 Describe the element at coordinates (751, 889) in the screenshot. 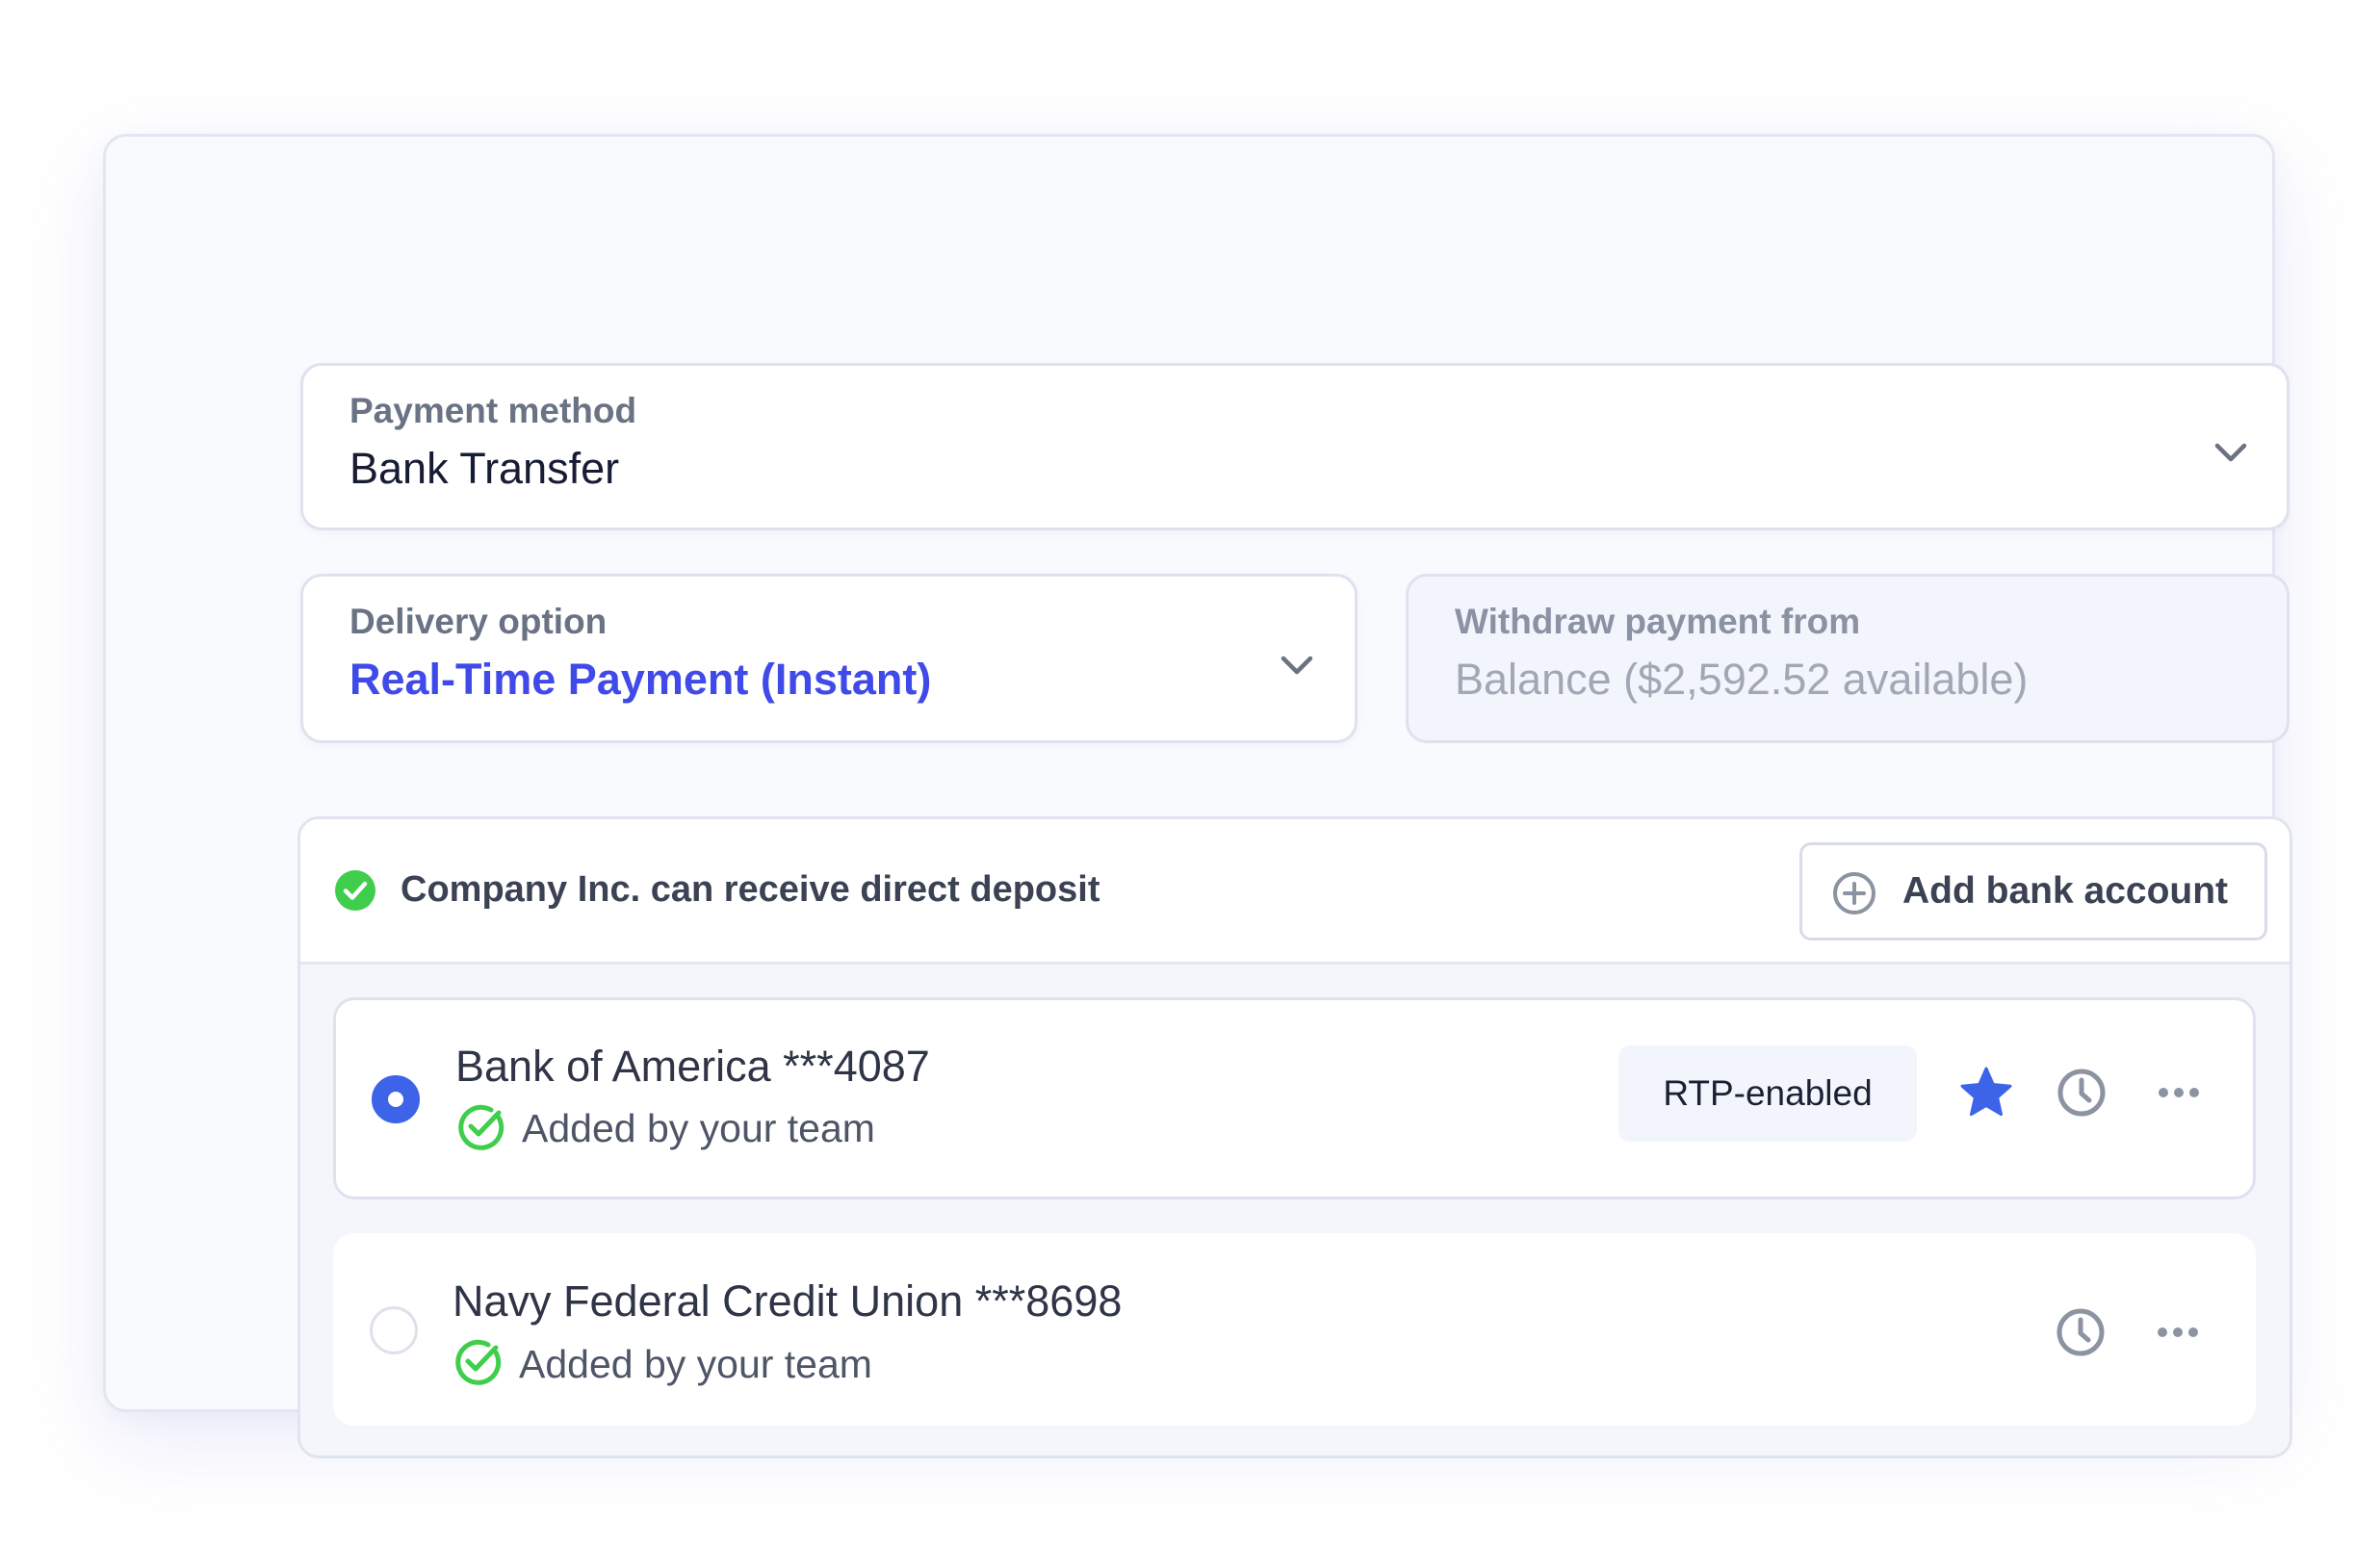

I see `direct-deposit-status: Company Inc. can receive direct deposit` at that location.